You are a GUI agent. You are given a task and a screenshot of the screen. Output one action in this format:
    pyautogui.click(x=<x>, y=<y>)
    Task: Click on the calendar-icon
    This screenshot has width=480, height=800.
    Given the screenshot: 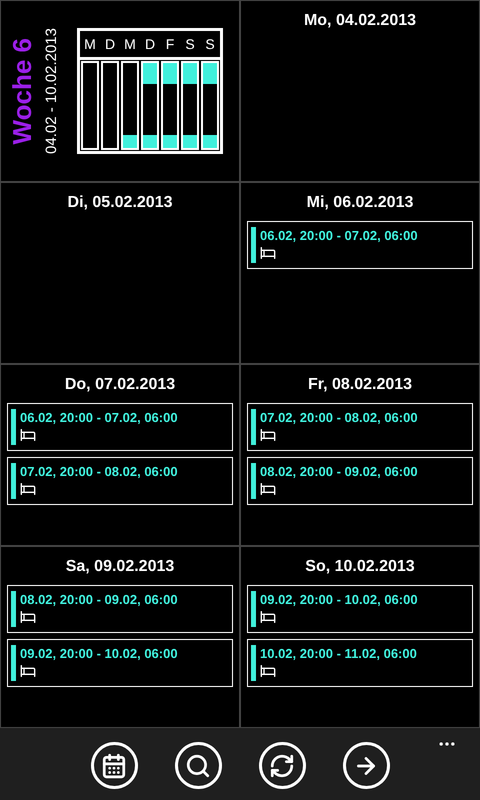 What is the action you would take?
    pyautogui.click(x=114, y=765)
    